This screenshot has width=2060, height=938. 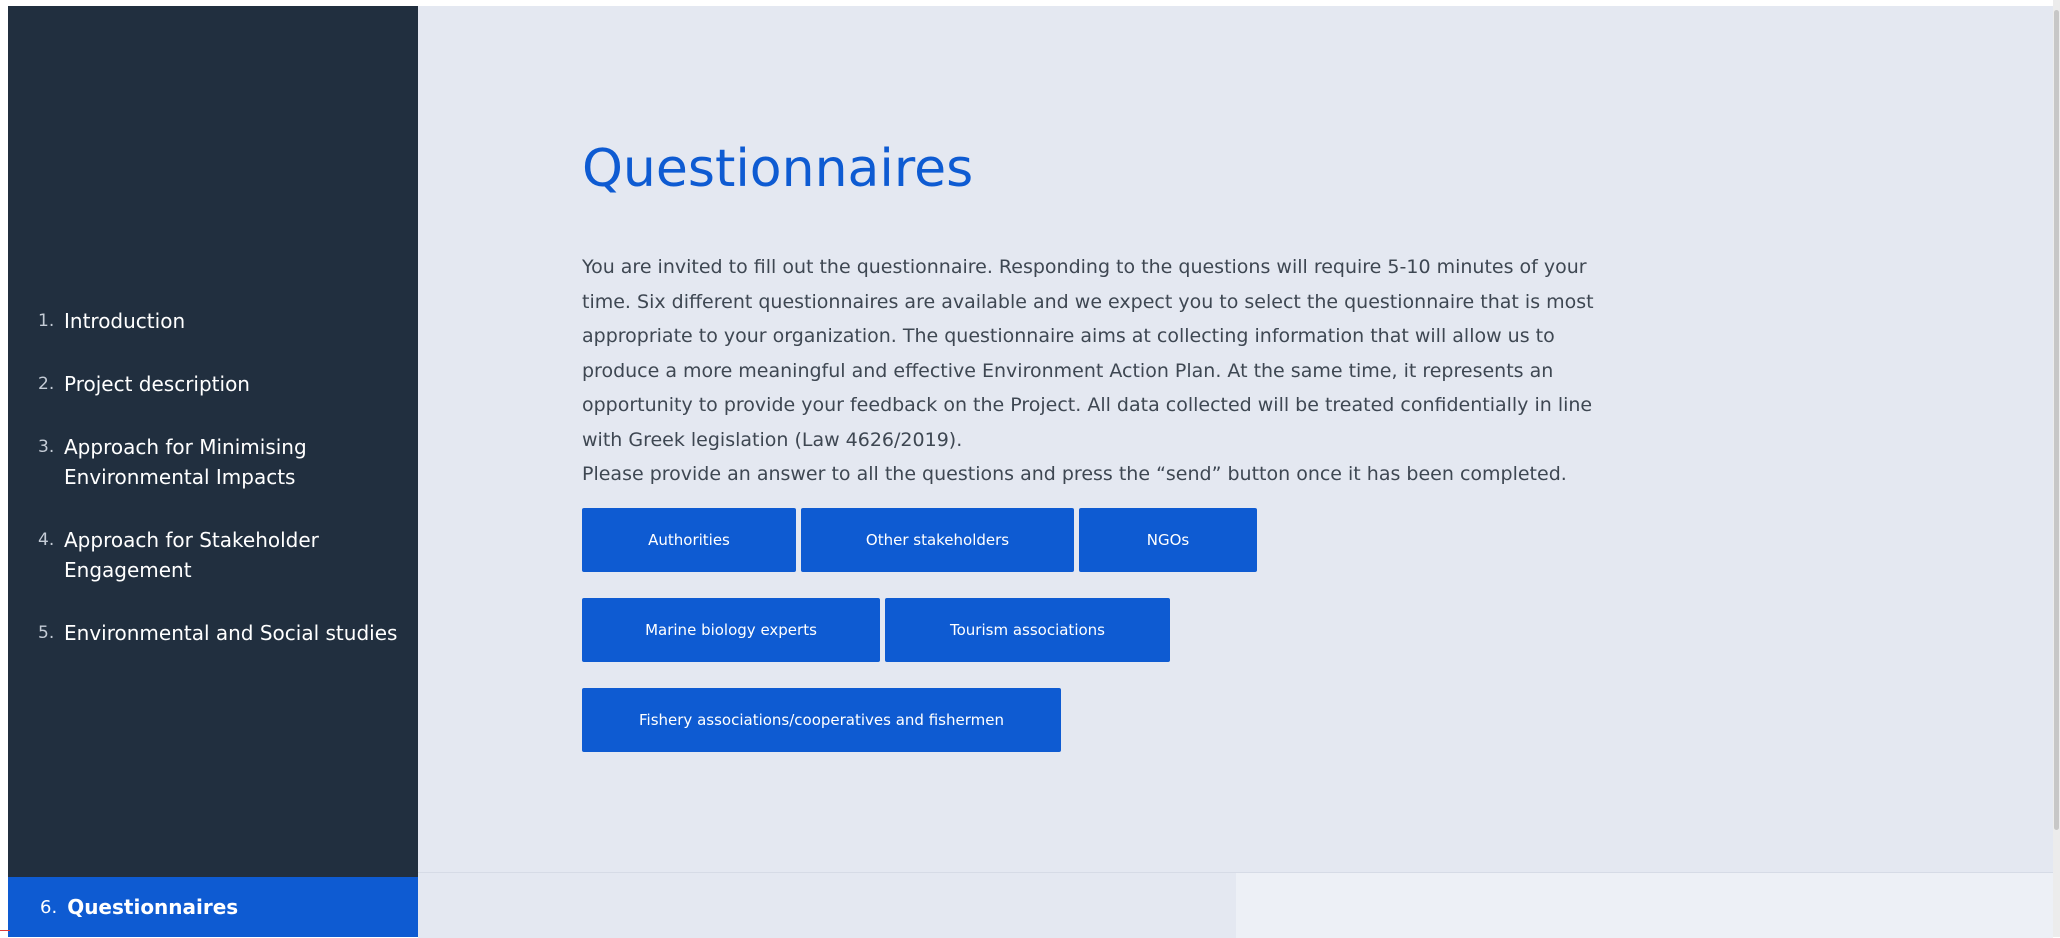 What do you see at coordinates (46, 447) in the screenshot?
I see `sidebar-item-number: 3.` at bounding box center [46, 447].